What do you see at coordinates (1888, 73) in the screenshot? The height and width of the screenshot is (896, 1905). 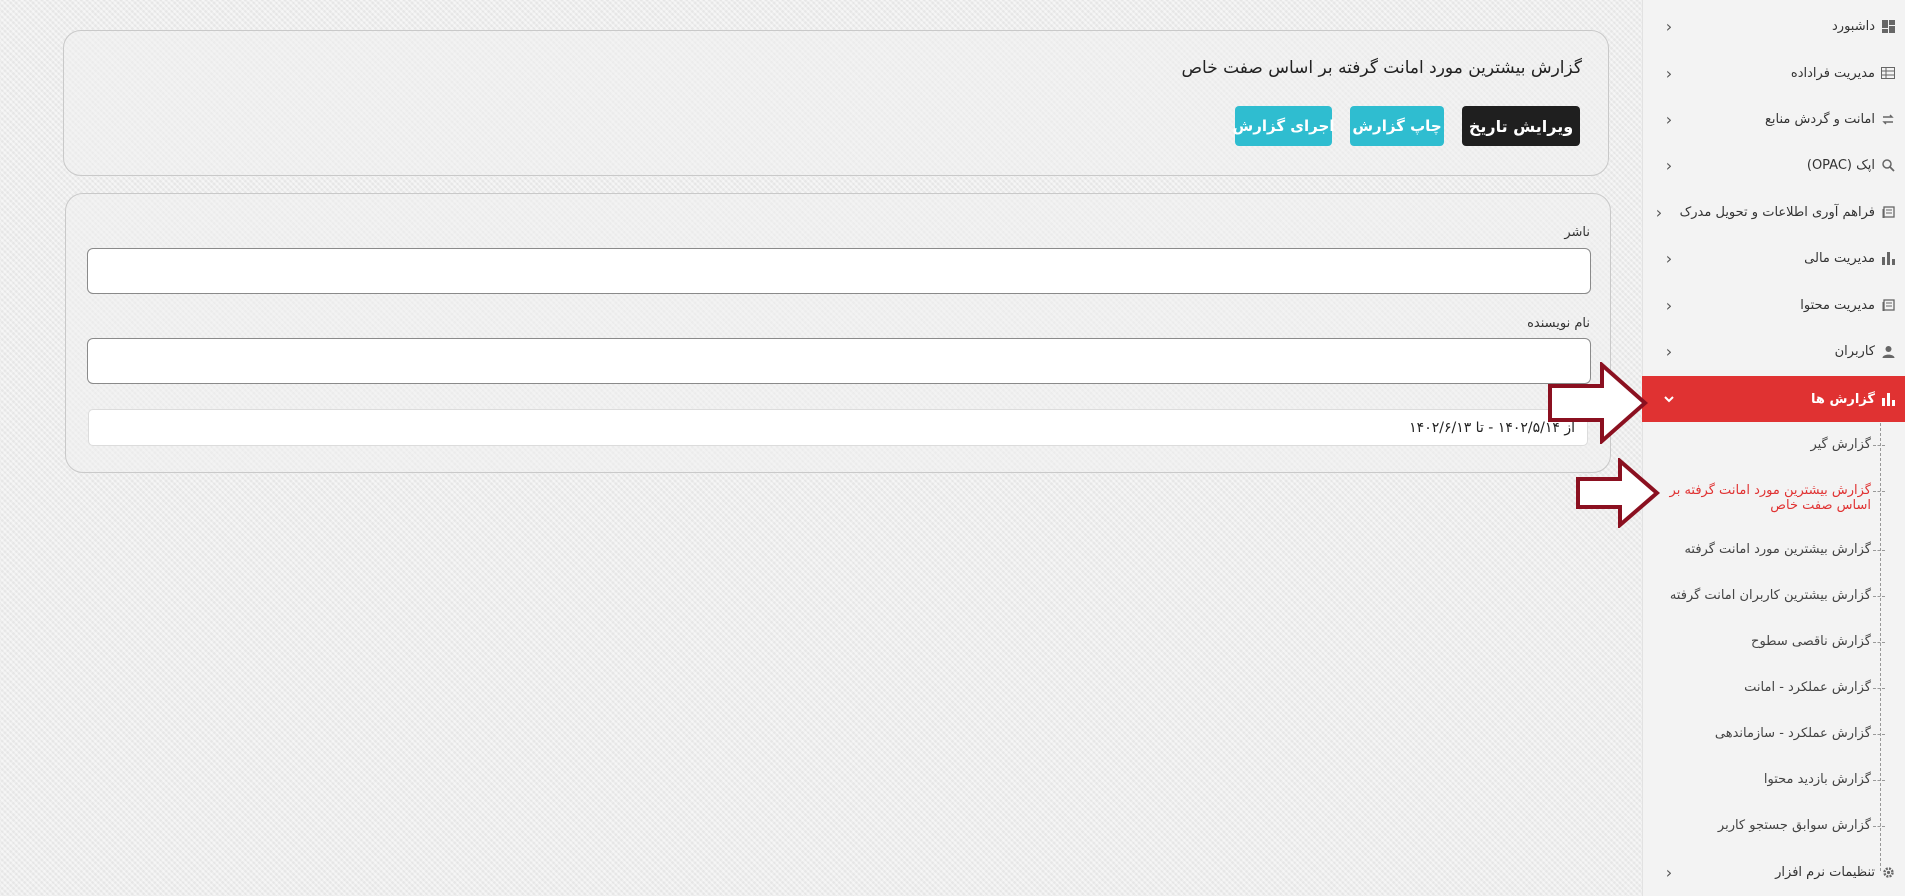 I see `table-icon` at bounding box center [1888, 73].